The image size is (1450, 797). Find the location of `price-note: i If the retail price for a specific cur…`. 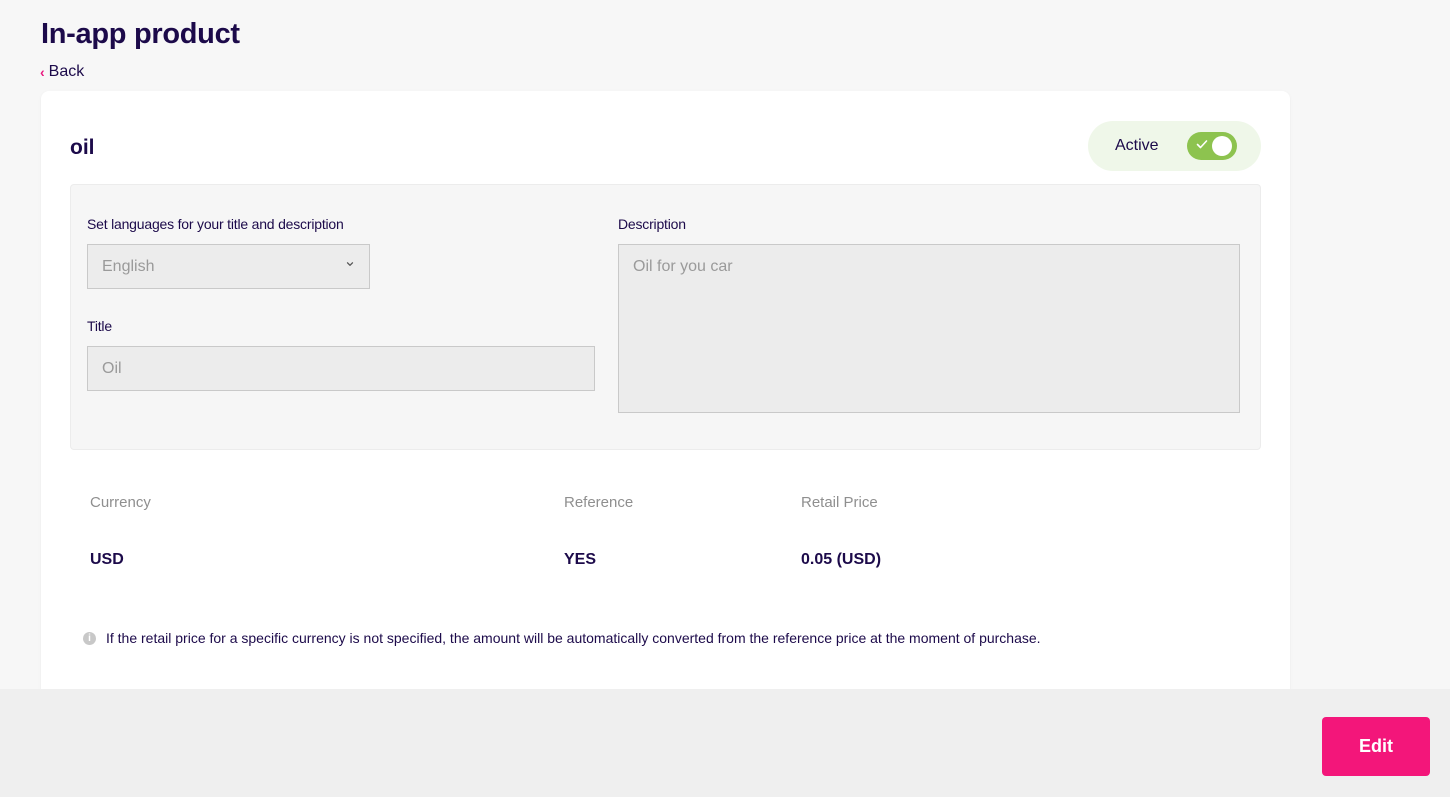

price-note: i If the retail price for a specific cur… is located at coordinates (562, 638).